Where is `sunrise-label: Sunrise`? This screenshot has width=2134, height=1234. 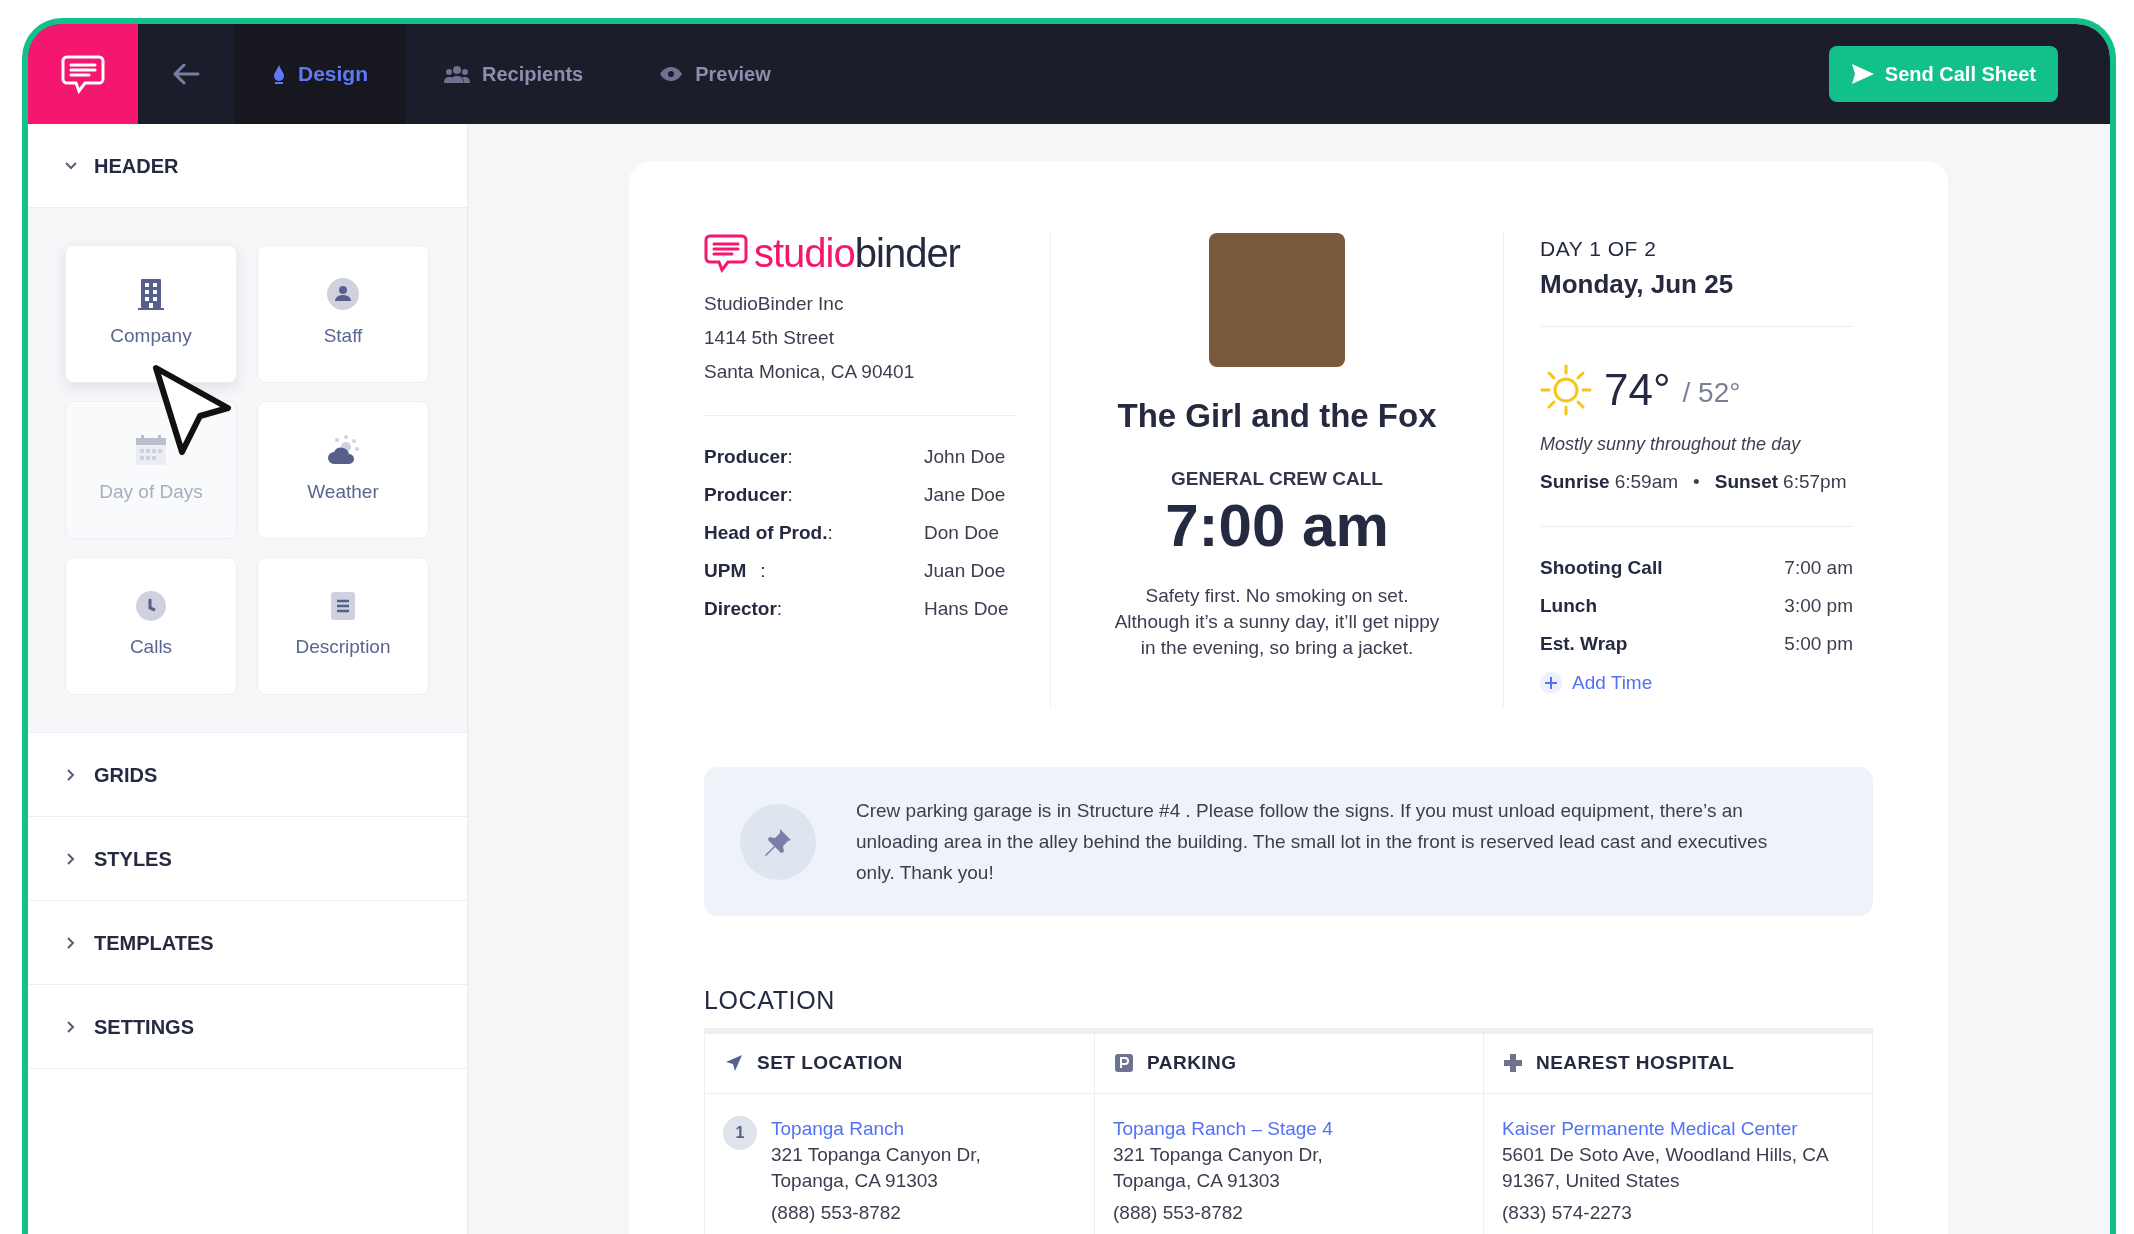
sunrise-label: Sunrise is located at coordinates (1575, 481).